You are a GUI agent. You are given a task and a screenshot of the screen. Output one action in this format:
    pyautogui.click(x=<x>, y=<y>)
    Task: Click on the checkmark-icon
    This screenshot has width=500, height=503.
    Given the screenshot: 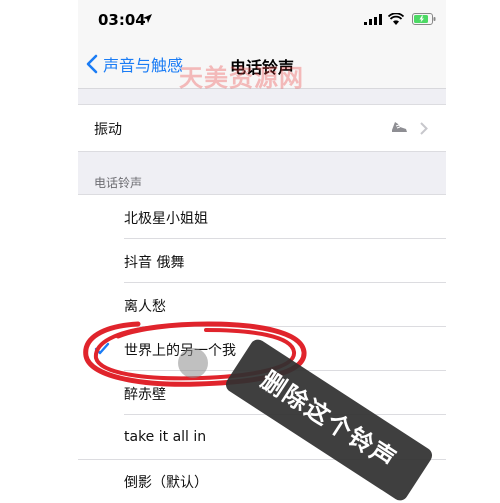 What is the action you would take?
    pyautogui.click(x=102, y=348)
    